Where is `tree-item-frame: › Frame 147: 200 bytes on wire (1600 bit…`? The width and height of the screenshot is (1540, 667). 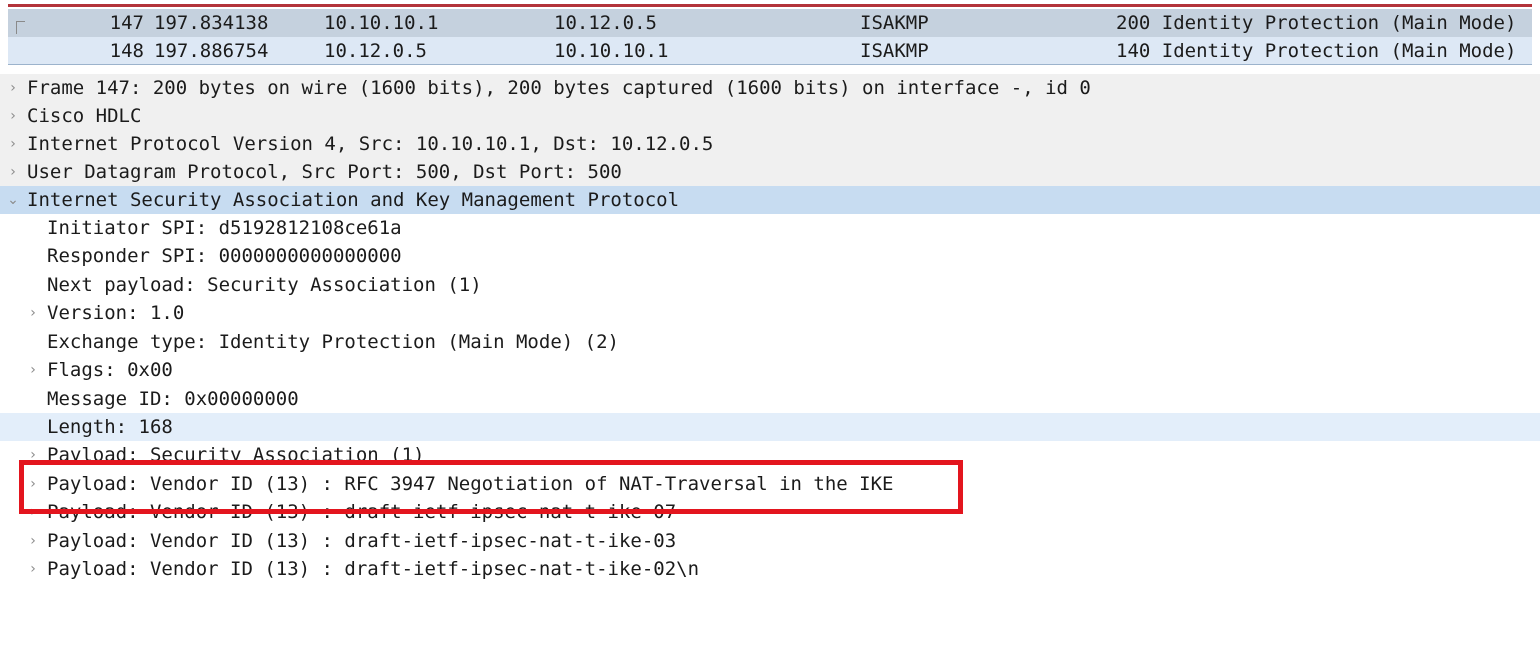 tree-item-frame: › Frame 147: 200 bytes on wire (1600 bit… is located at coordinates (770, 88).